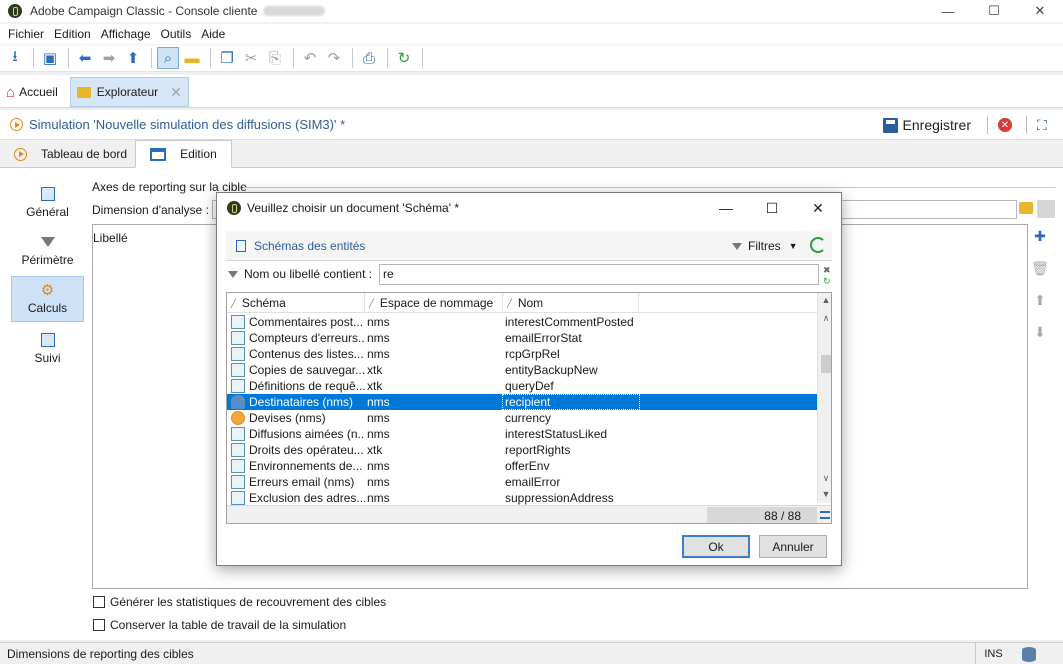 The image size is (1063, 664). I want to click on scroll-top-icon: ▲, so click(826, 300).